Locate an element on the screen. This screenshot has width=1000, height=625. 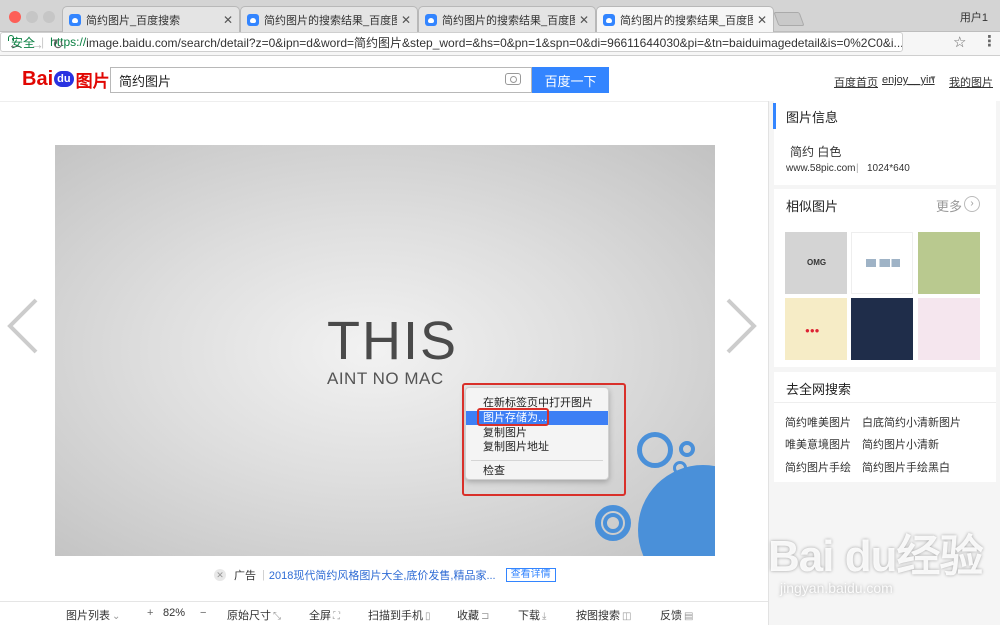
ad-bar: ✕ 广告 | 2018现代简约风格图片大全,底价发售,精品家... 查看详情 is located at coordinates (385, 575).